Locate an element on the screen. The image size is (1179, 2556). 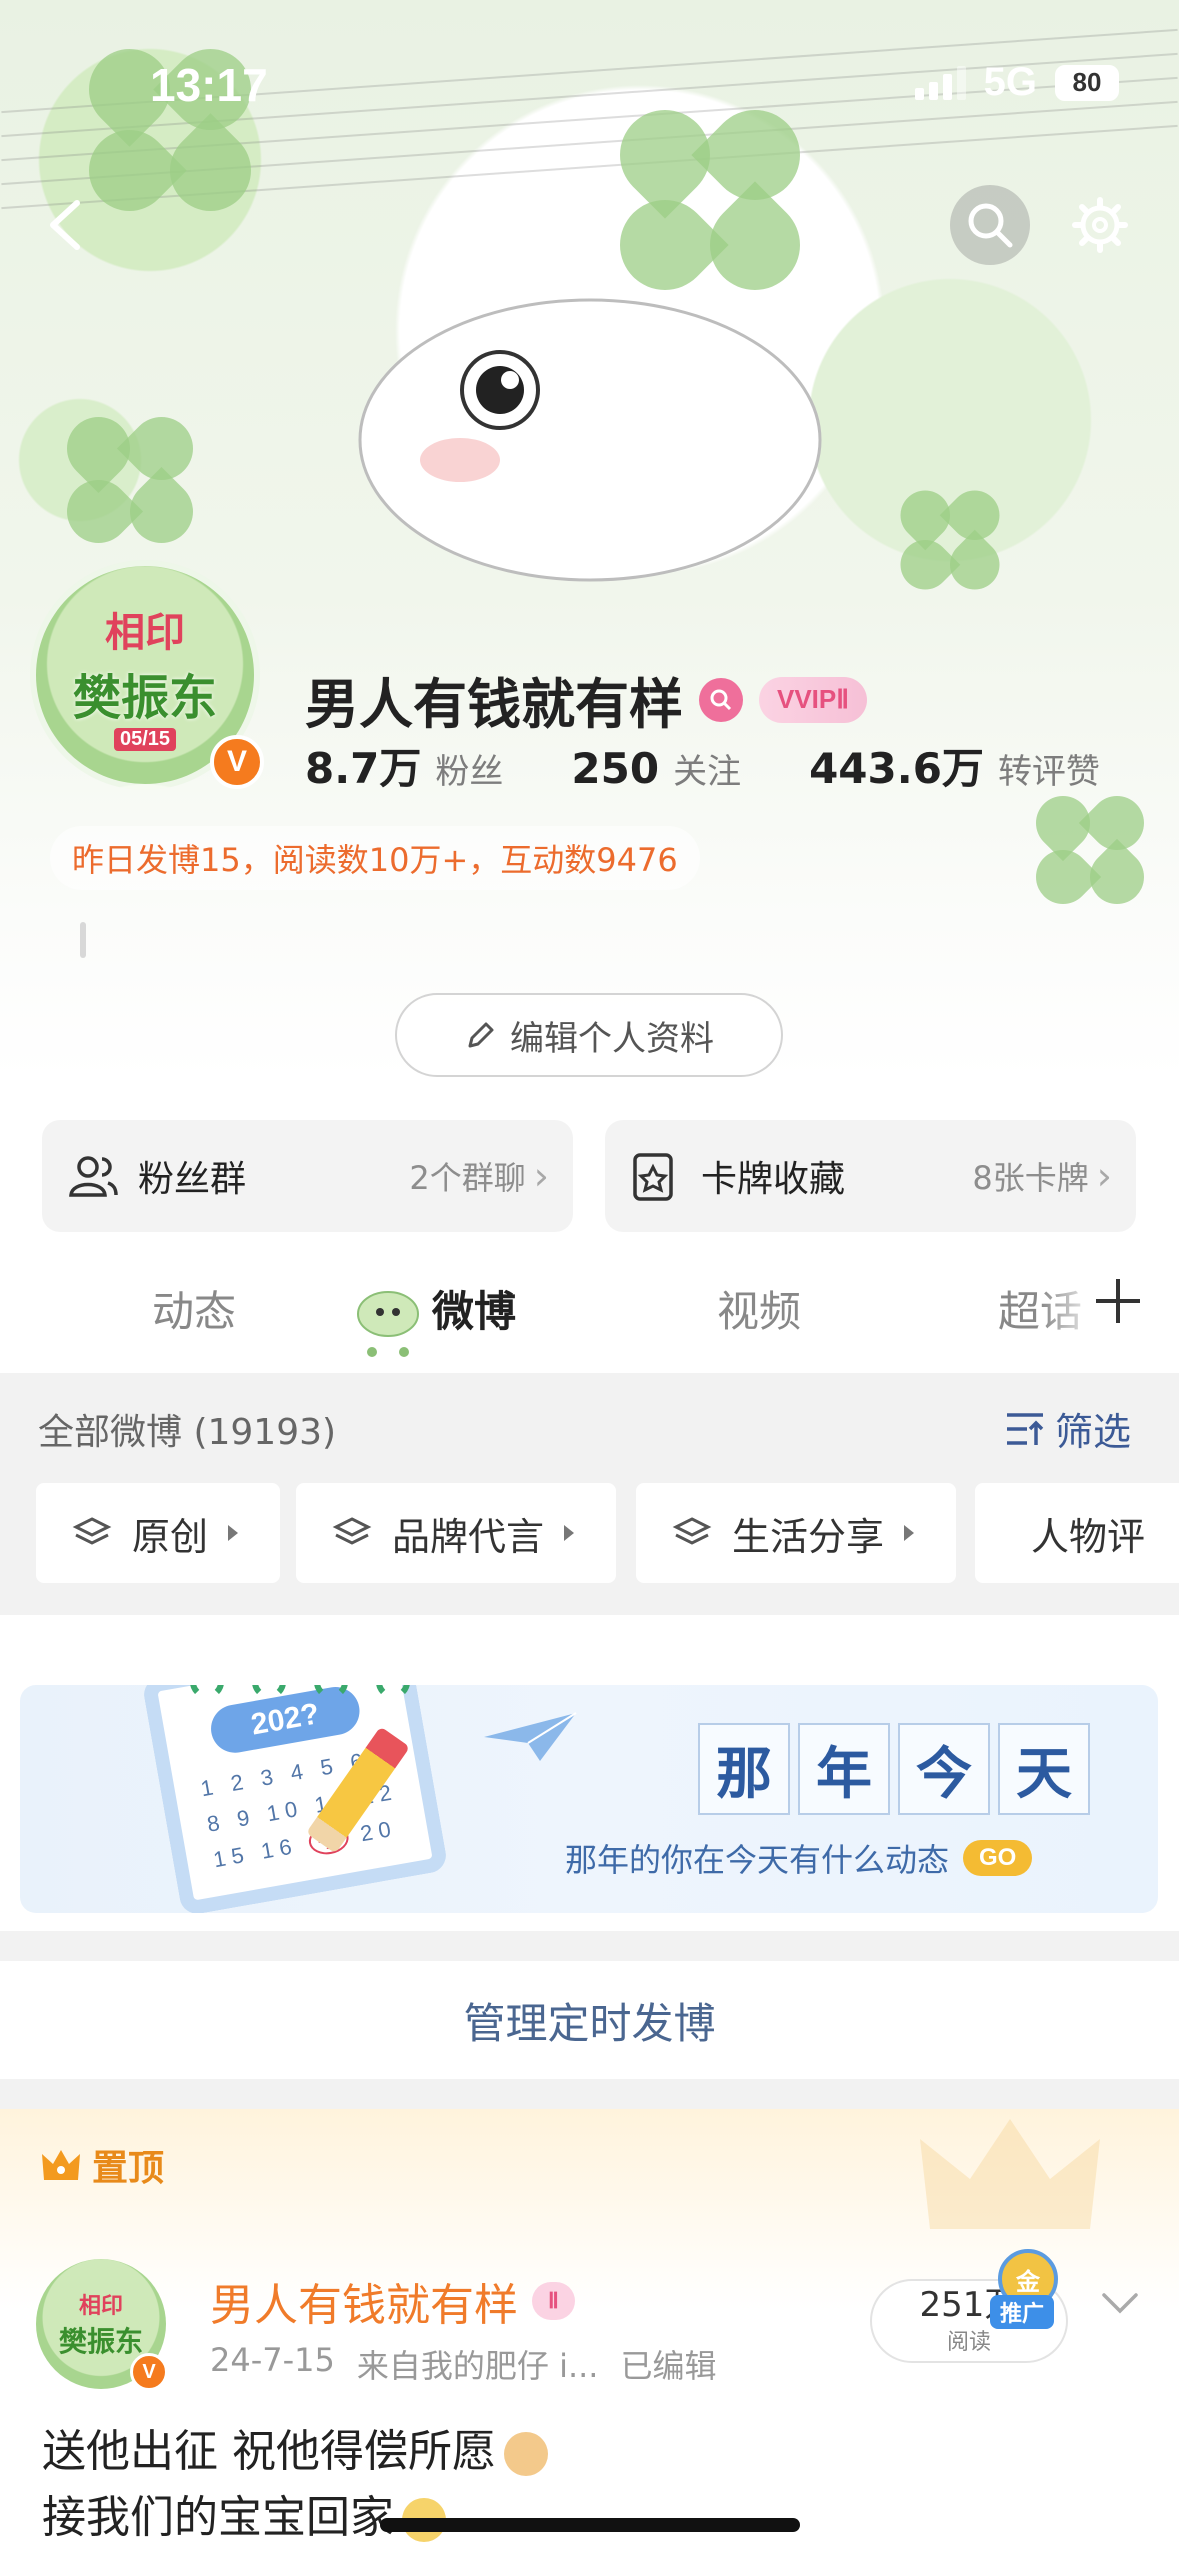
go-button: GO is located at coordinates (998, 1858).